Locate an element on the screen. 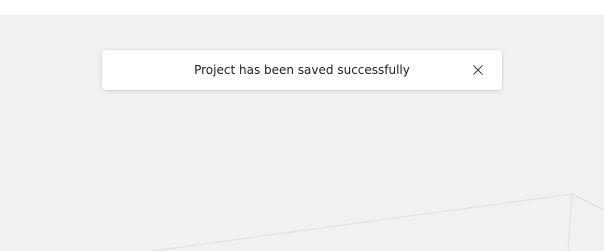 This screenshot has height=251, width=604. toast-message: Project has been saved successfully is located at coordinates (302, 70).